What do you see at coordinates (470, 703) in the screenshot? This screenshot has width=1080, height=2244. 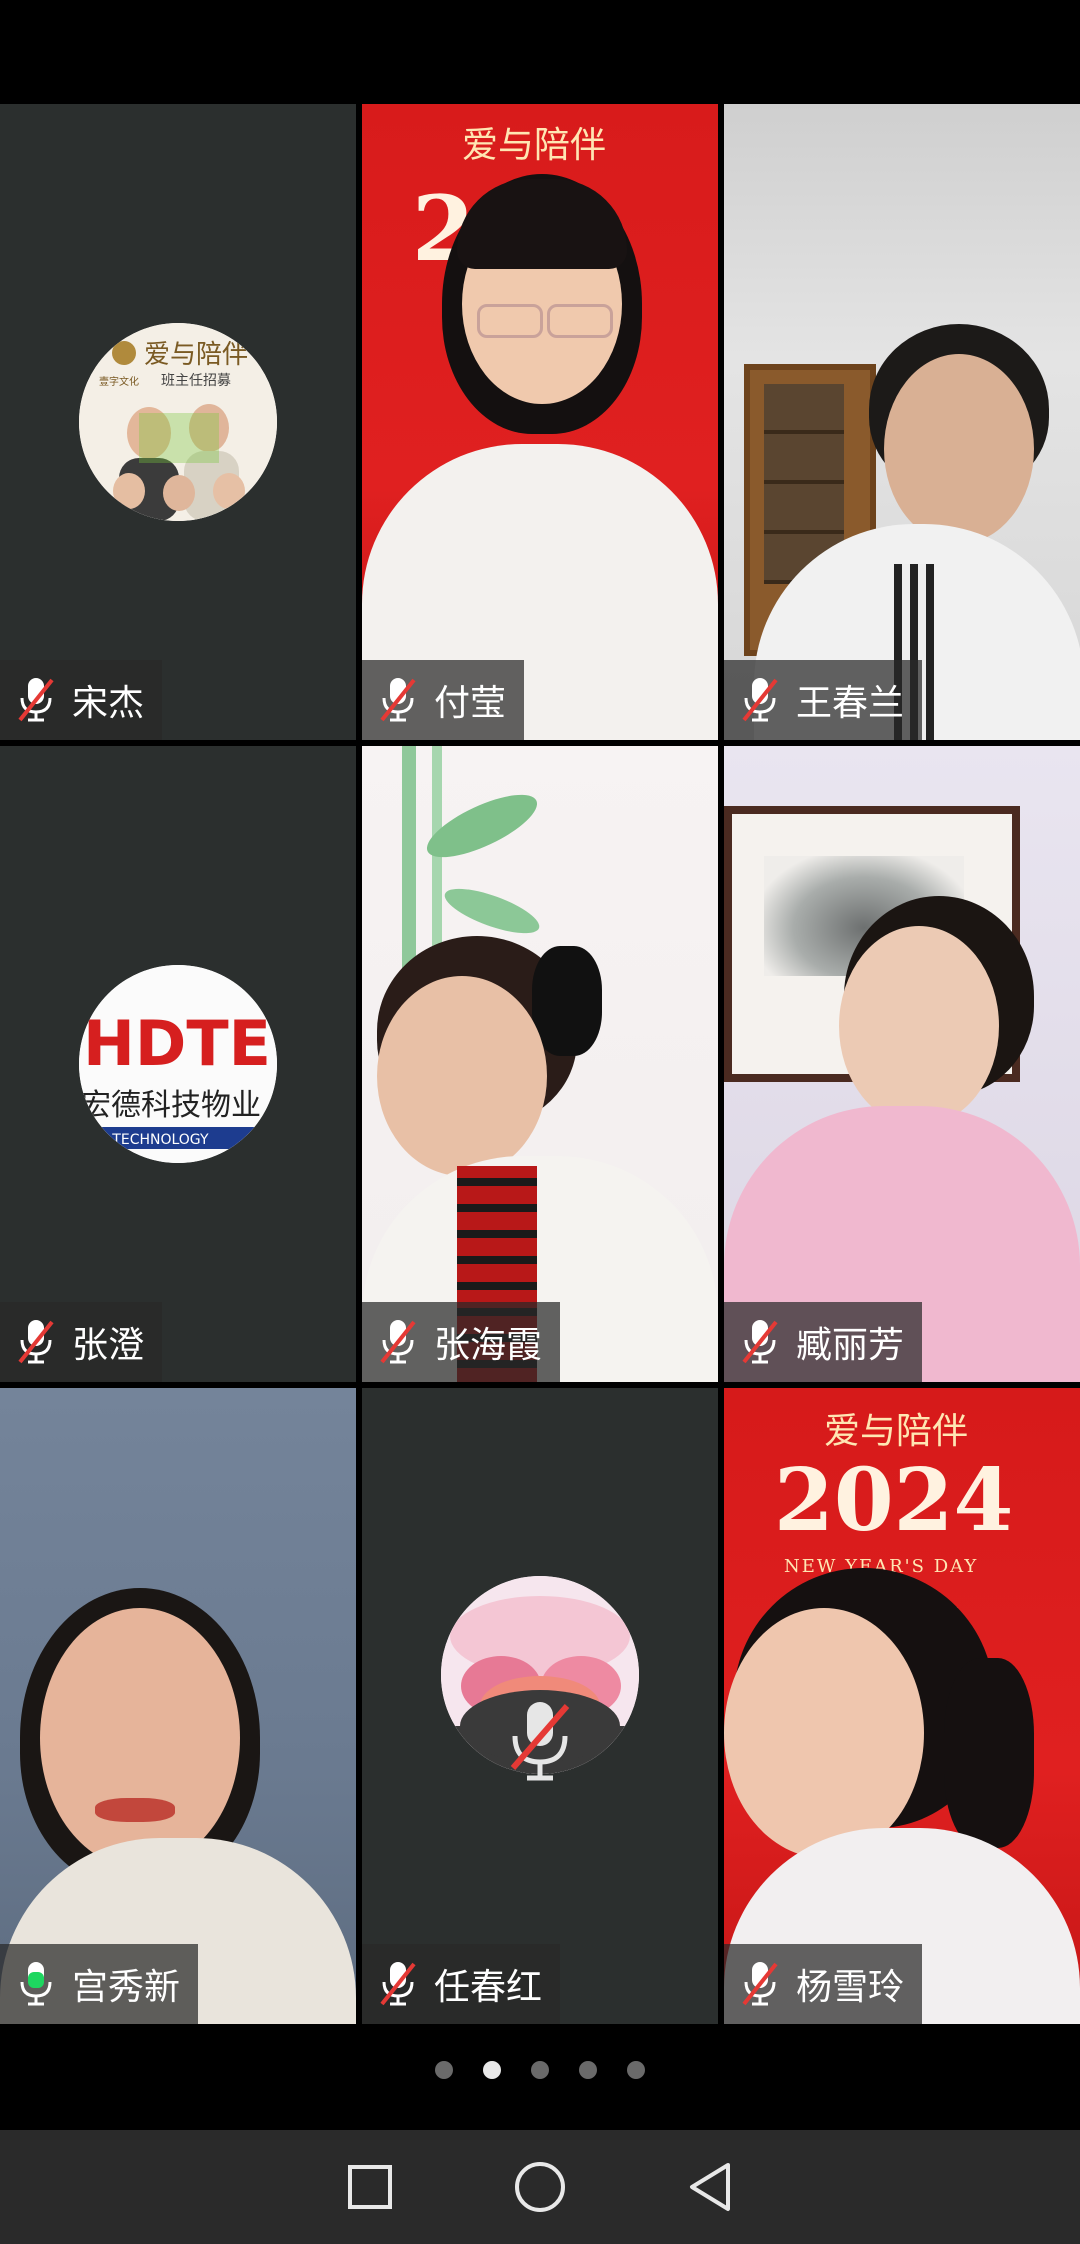 I see `participant-name: 付莹` at bounding box center [470, 703].